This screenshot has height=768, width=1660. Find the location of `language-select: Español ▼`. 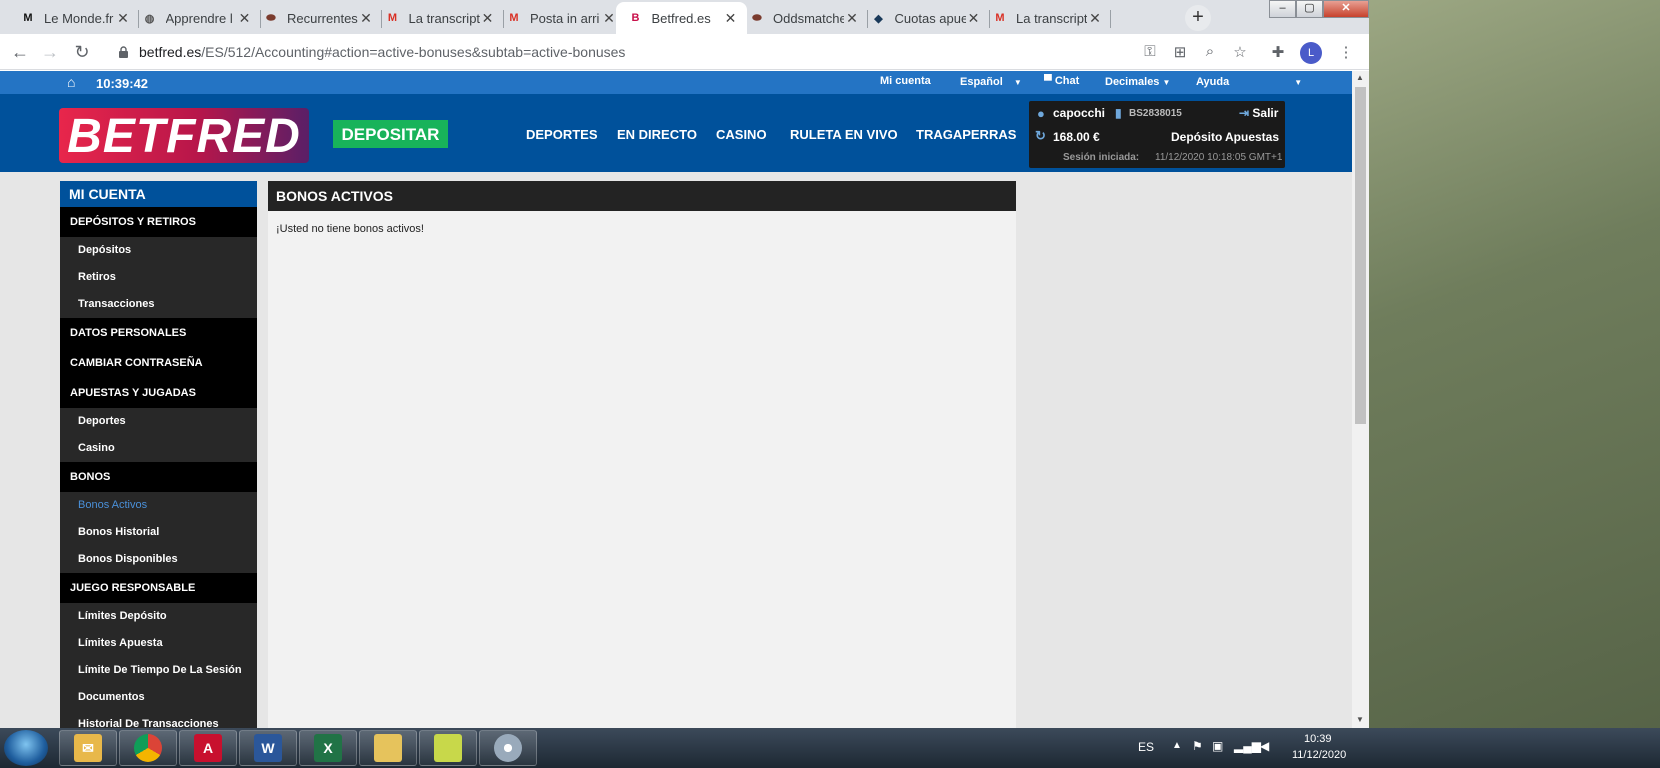

language-select: Español ▼ is located at coordinates (991, 82).